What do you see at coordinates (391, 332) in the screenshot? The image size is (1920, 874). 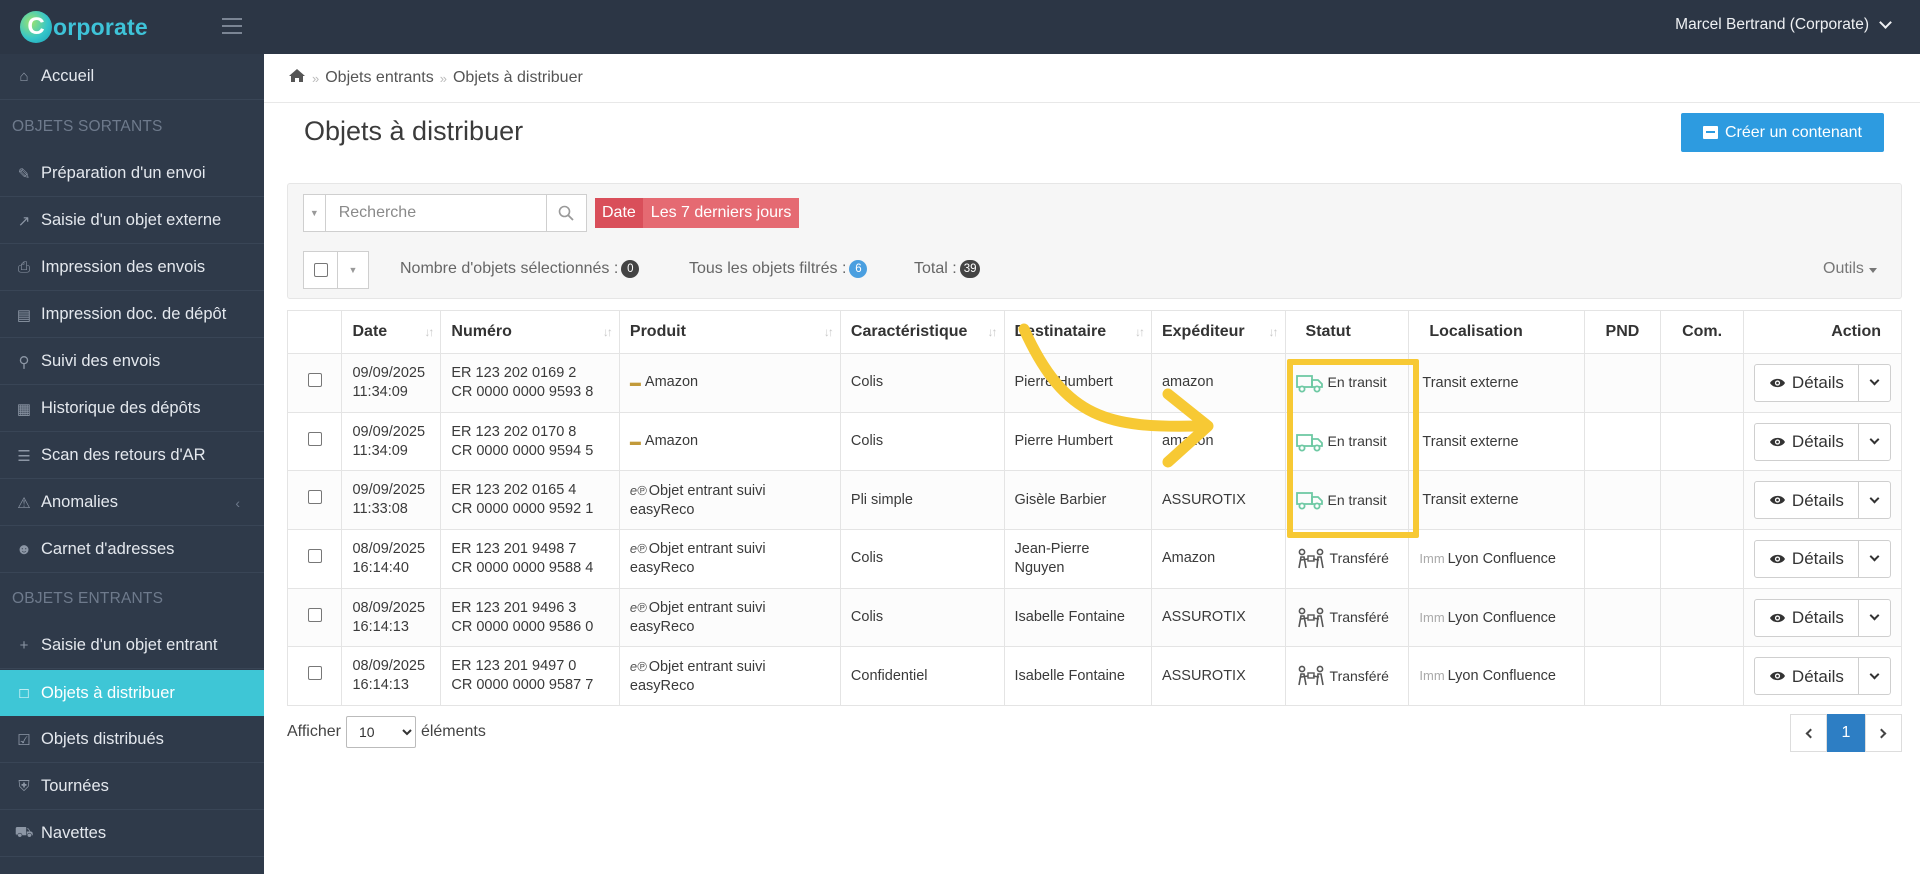 I see `column-date: Date ↓↑` at bounding box center [391, 332].